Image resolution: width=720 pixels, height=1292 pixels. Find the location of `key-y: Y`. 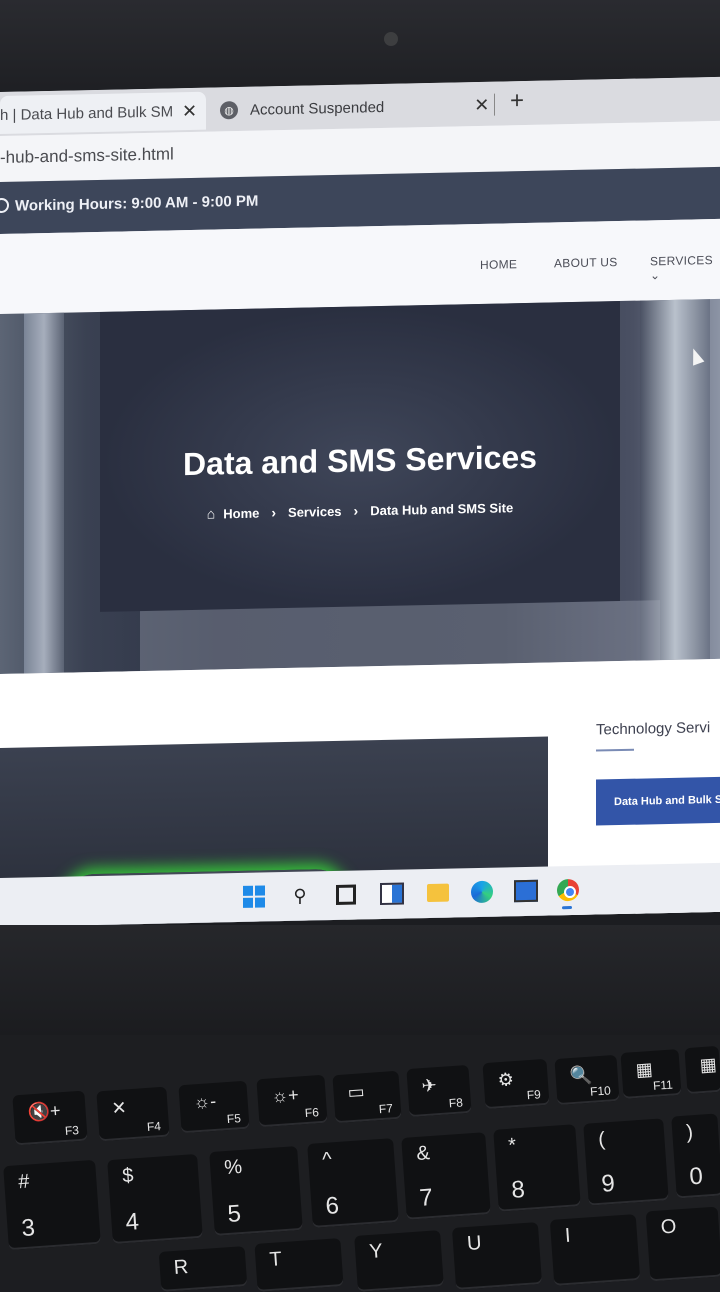

key-y: Y is located at coordinates (399, 1261).